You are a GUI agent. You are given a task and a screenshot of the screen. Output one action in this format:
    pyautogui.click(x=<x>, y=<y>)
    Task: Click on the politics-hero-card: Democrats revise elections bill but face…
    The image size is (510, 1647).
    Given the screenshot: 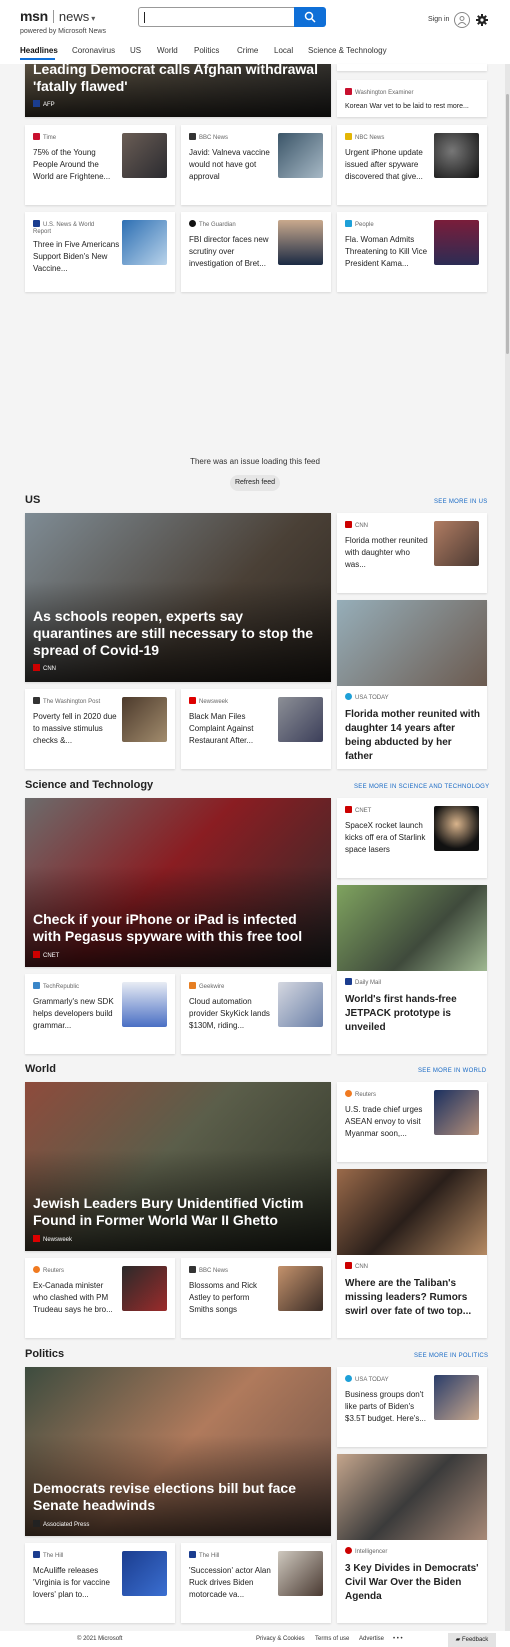 What is the action you would take?
    pyautogui.click(x=178, y=1451)
    